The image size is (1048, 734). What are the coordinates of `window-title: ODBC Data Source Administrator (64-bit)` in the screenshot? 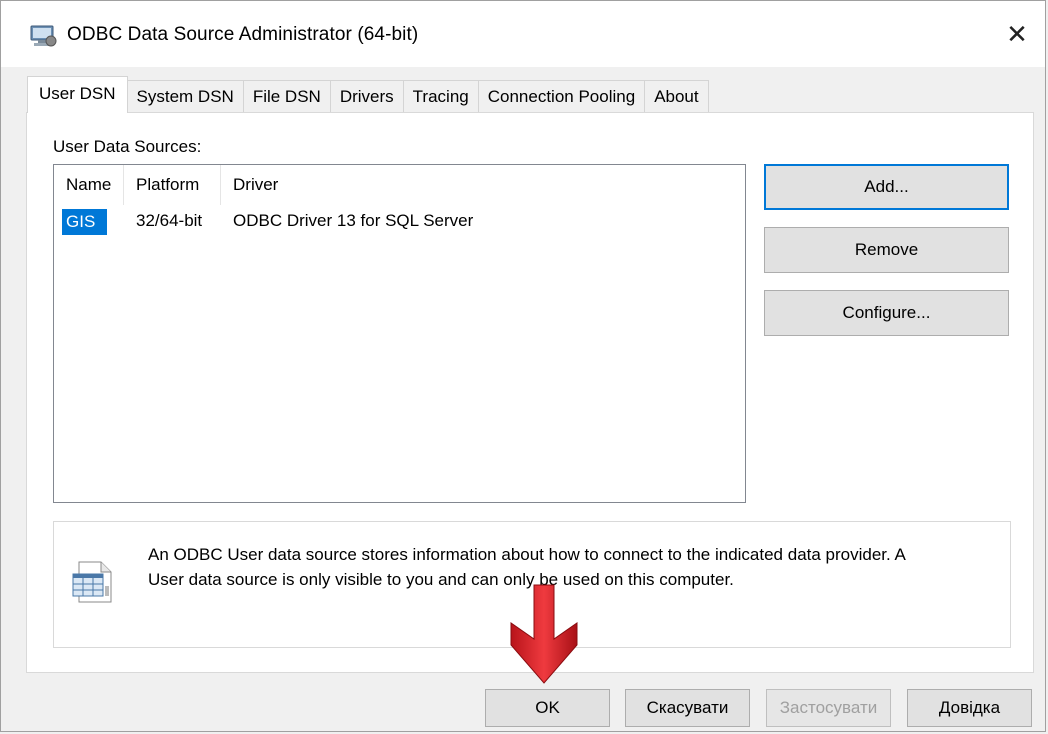 It's located at (243, 34).